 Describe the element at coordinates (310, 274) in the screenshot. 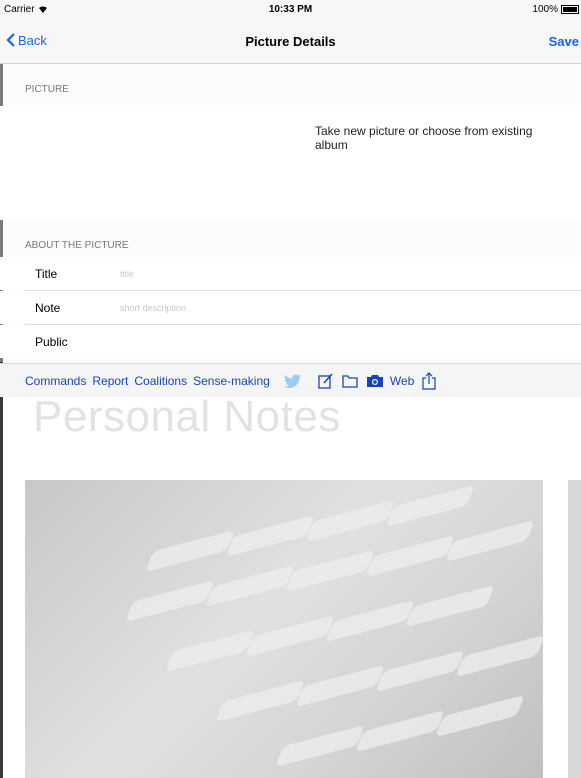

I see `title-input` at that location.